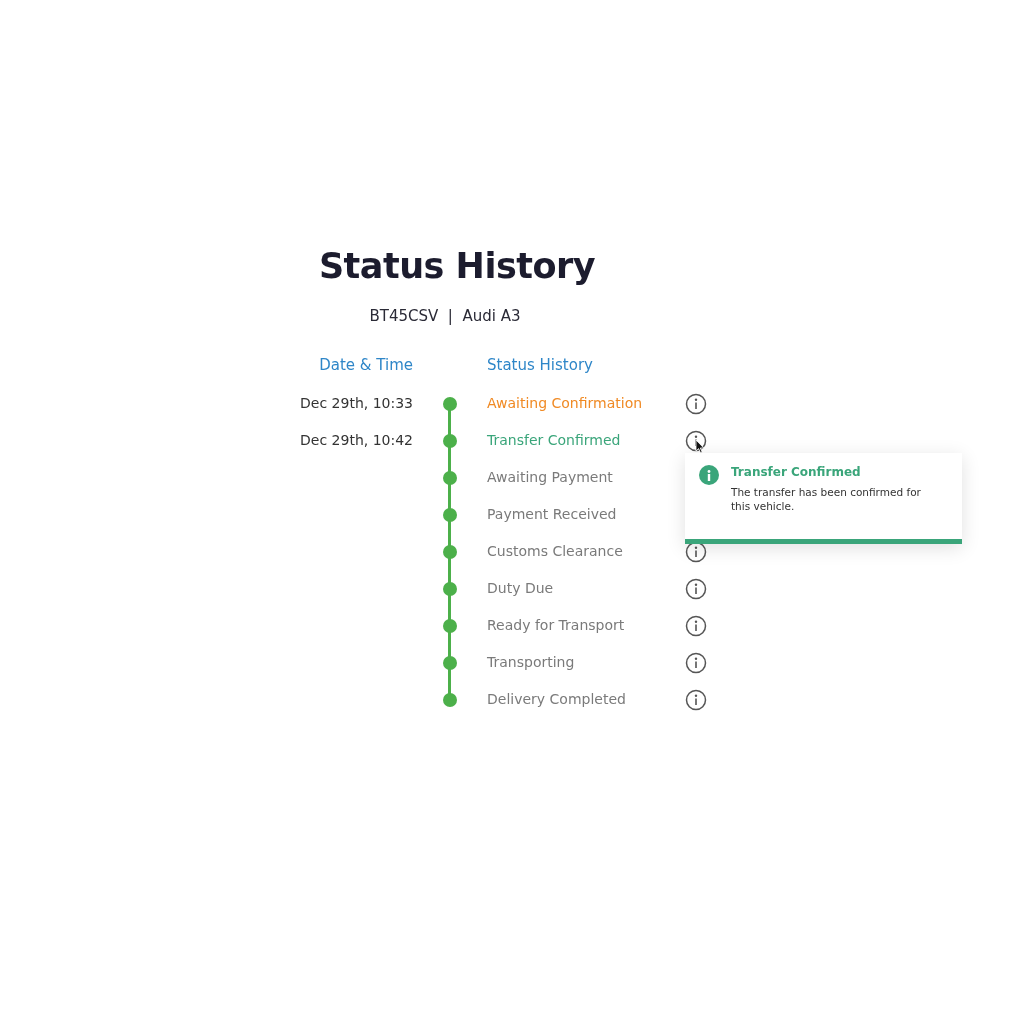 This screenshot has width=1024, height=1024. What do you see at coordinates (540, 365) in the screenshot?
I see `column-header: Status History` at bounding box center [540, 365].